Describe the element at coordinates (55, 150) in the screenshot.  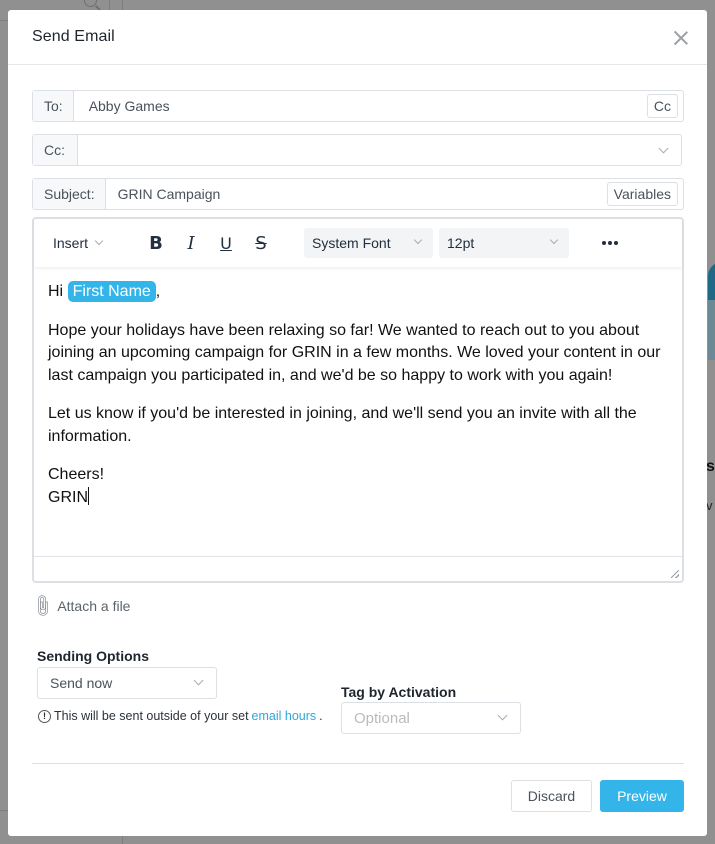
I see `cc-label: Cc:` at that location.